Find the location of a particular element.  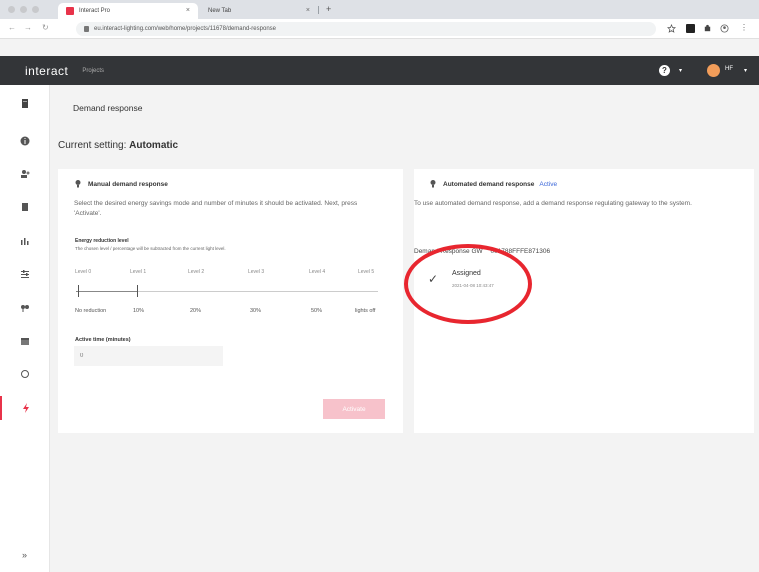

level-label: Level 1 is located at coordinates (138, 272).